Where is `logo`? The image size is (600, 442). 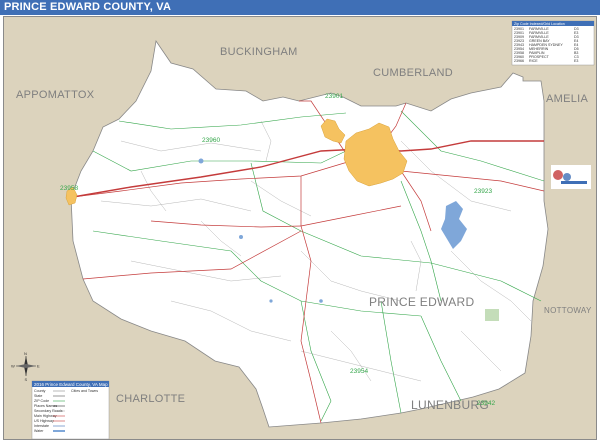 logo is located at coordinates (571, 177).